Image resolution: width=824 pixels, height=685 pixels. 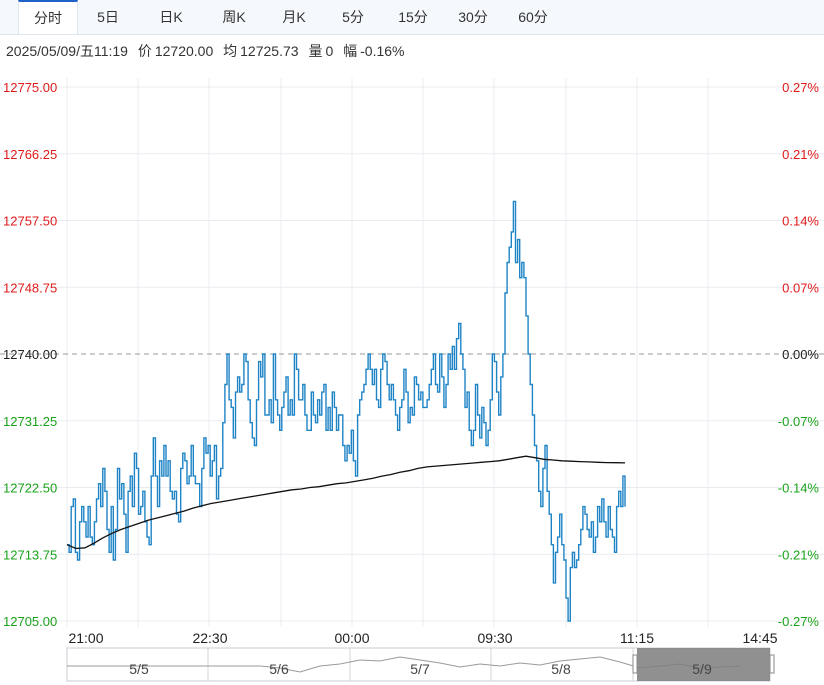 What do you see at coordinates (800, 287) in the screenshot?
I see `pct-tick-label: 0.07%` at bounding box center [800, 287].